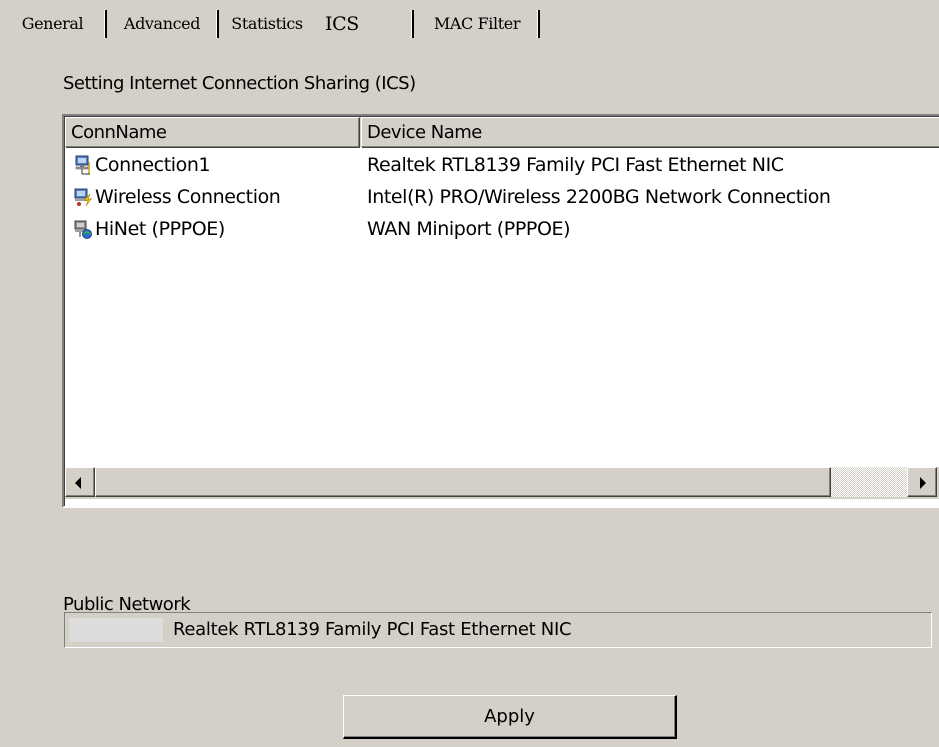 Image resolution: width=939 pixels, height=747 pixels. What do you see at coordinates (116, 630) in the screenshot?
I see `public-network-field-blank` at bounding box center [116, 630].